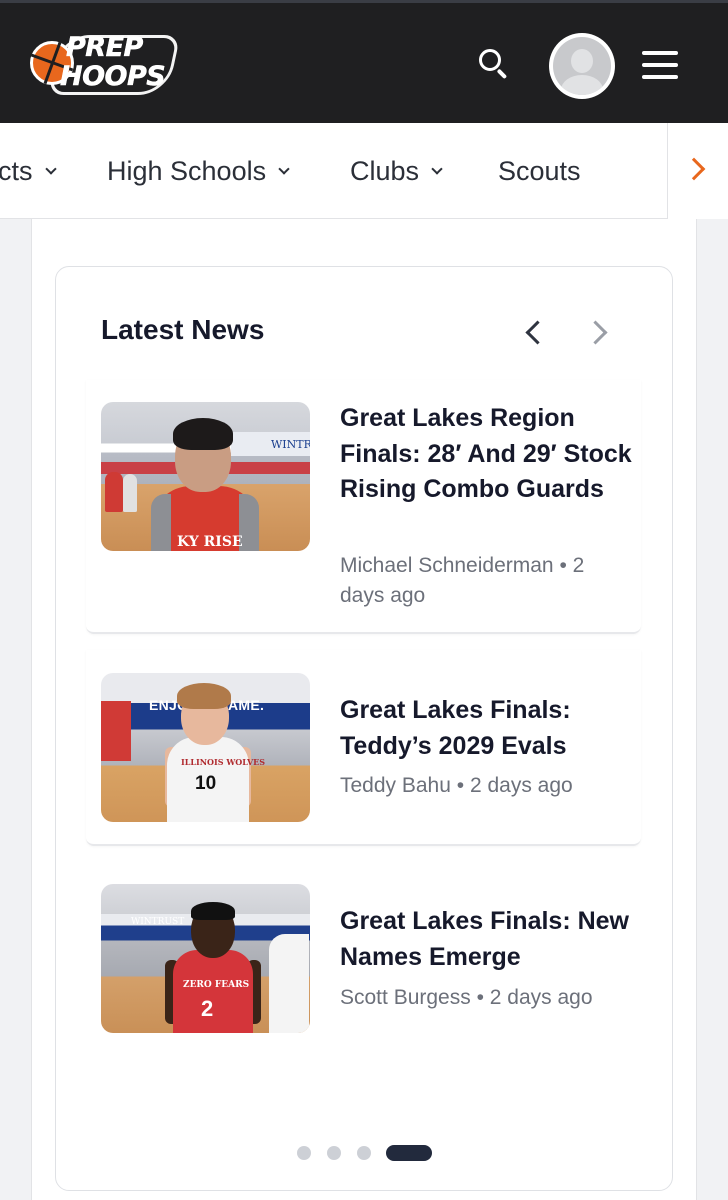 This screenshot has width=728, height=1200. Describe the element at coordinates (447, 565) in the screenshot. I see `article-author: Michael Schneiderman` at that location.